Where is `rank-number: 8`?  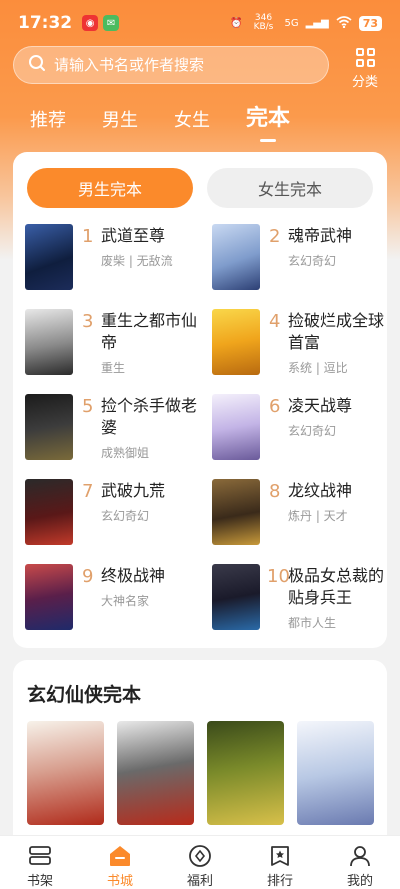 rank-number: 8 is located at coordinates (275, 491).